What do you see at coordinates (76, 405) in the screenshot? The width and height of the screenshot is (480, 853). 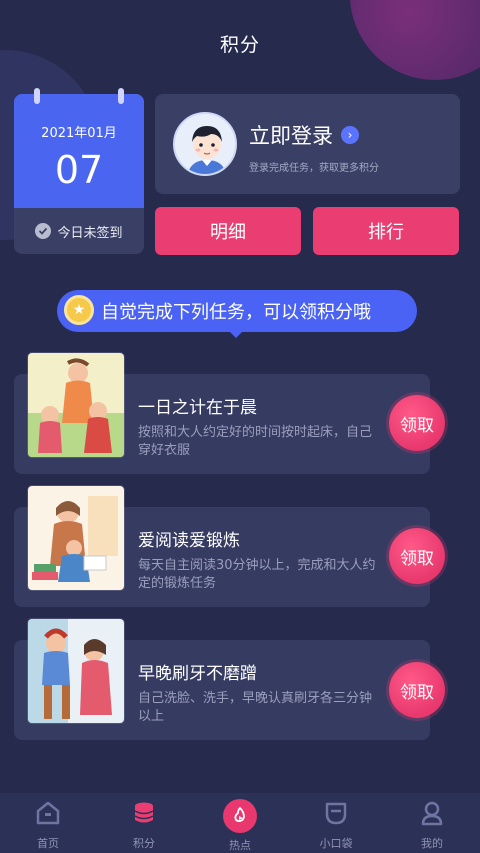 I see `task-illustration-morning` at bounding box center [76, 405].